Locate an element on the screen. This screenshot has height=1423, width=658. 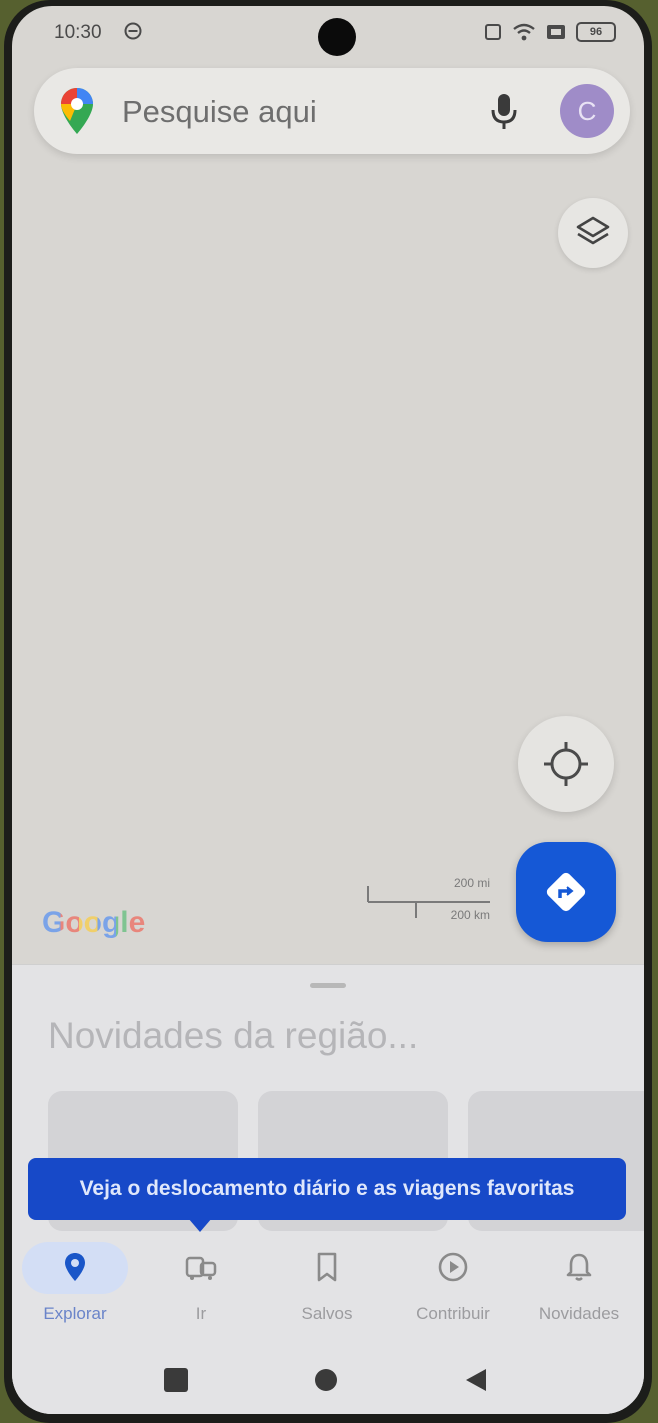
directions-button is located at coordinates (566, 892).